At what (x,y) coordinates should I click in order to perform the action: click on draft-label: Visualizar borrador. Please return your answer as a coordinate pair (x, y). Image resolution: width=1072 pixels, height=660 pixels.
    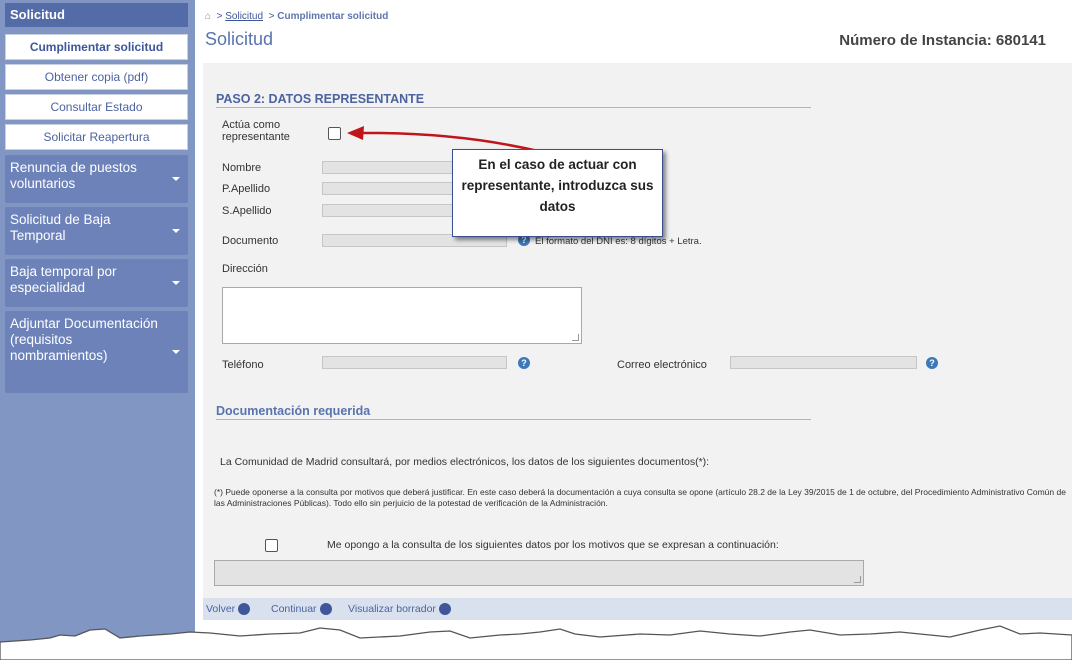
    Looking at the image, I should click on (392, 609).